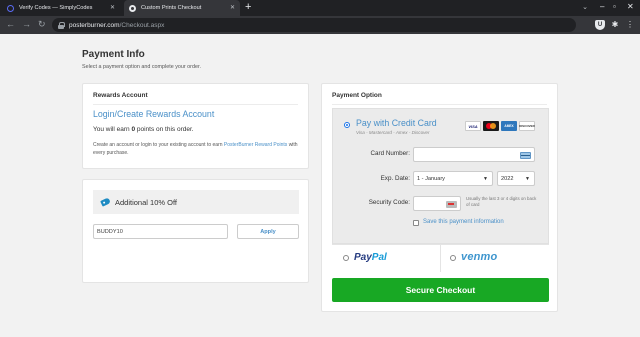  What do you see at coordinates (393, 132) in the screenshot?
I see `credit-card-subtitle: Visa - Mastercard - Amex - Discover` at bounding box center [393, 132].